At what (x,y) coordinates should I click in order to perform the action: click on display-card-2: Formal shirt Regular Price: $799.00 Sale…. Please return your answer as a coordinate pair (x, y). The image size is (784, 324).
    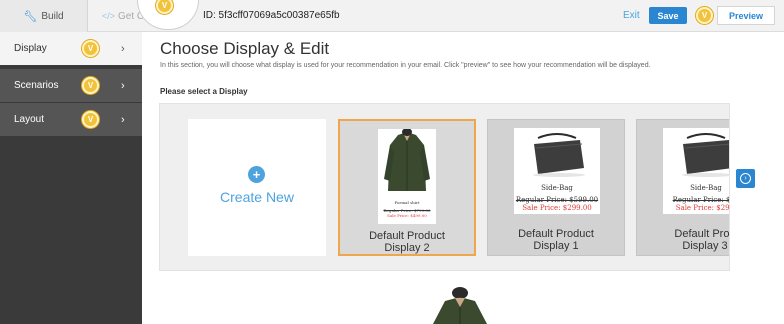
    Looking at the image, I should click on (407, 187).